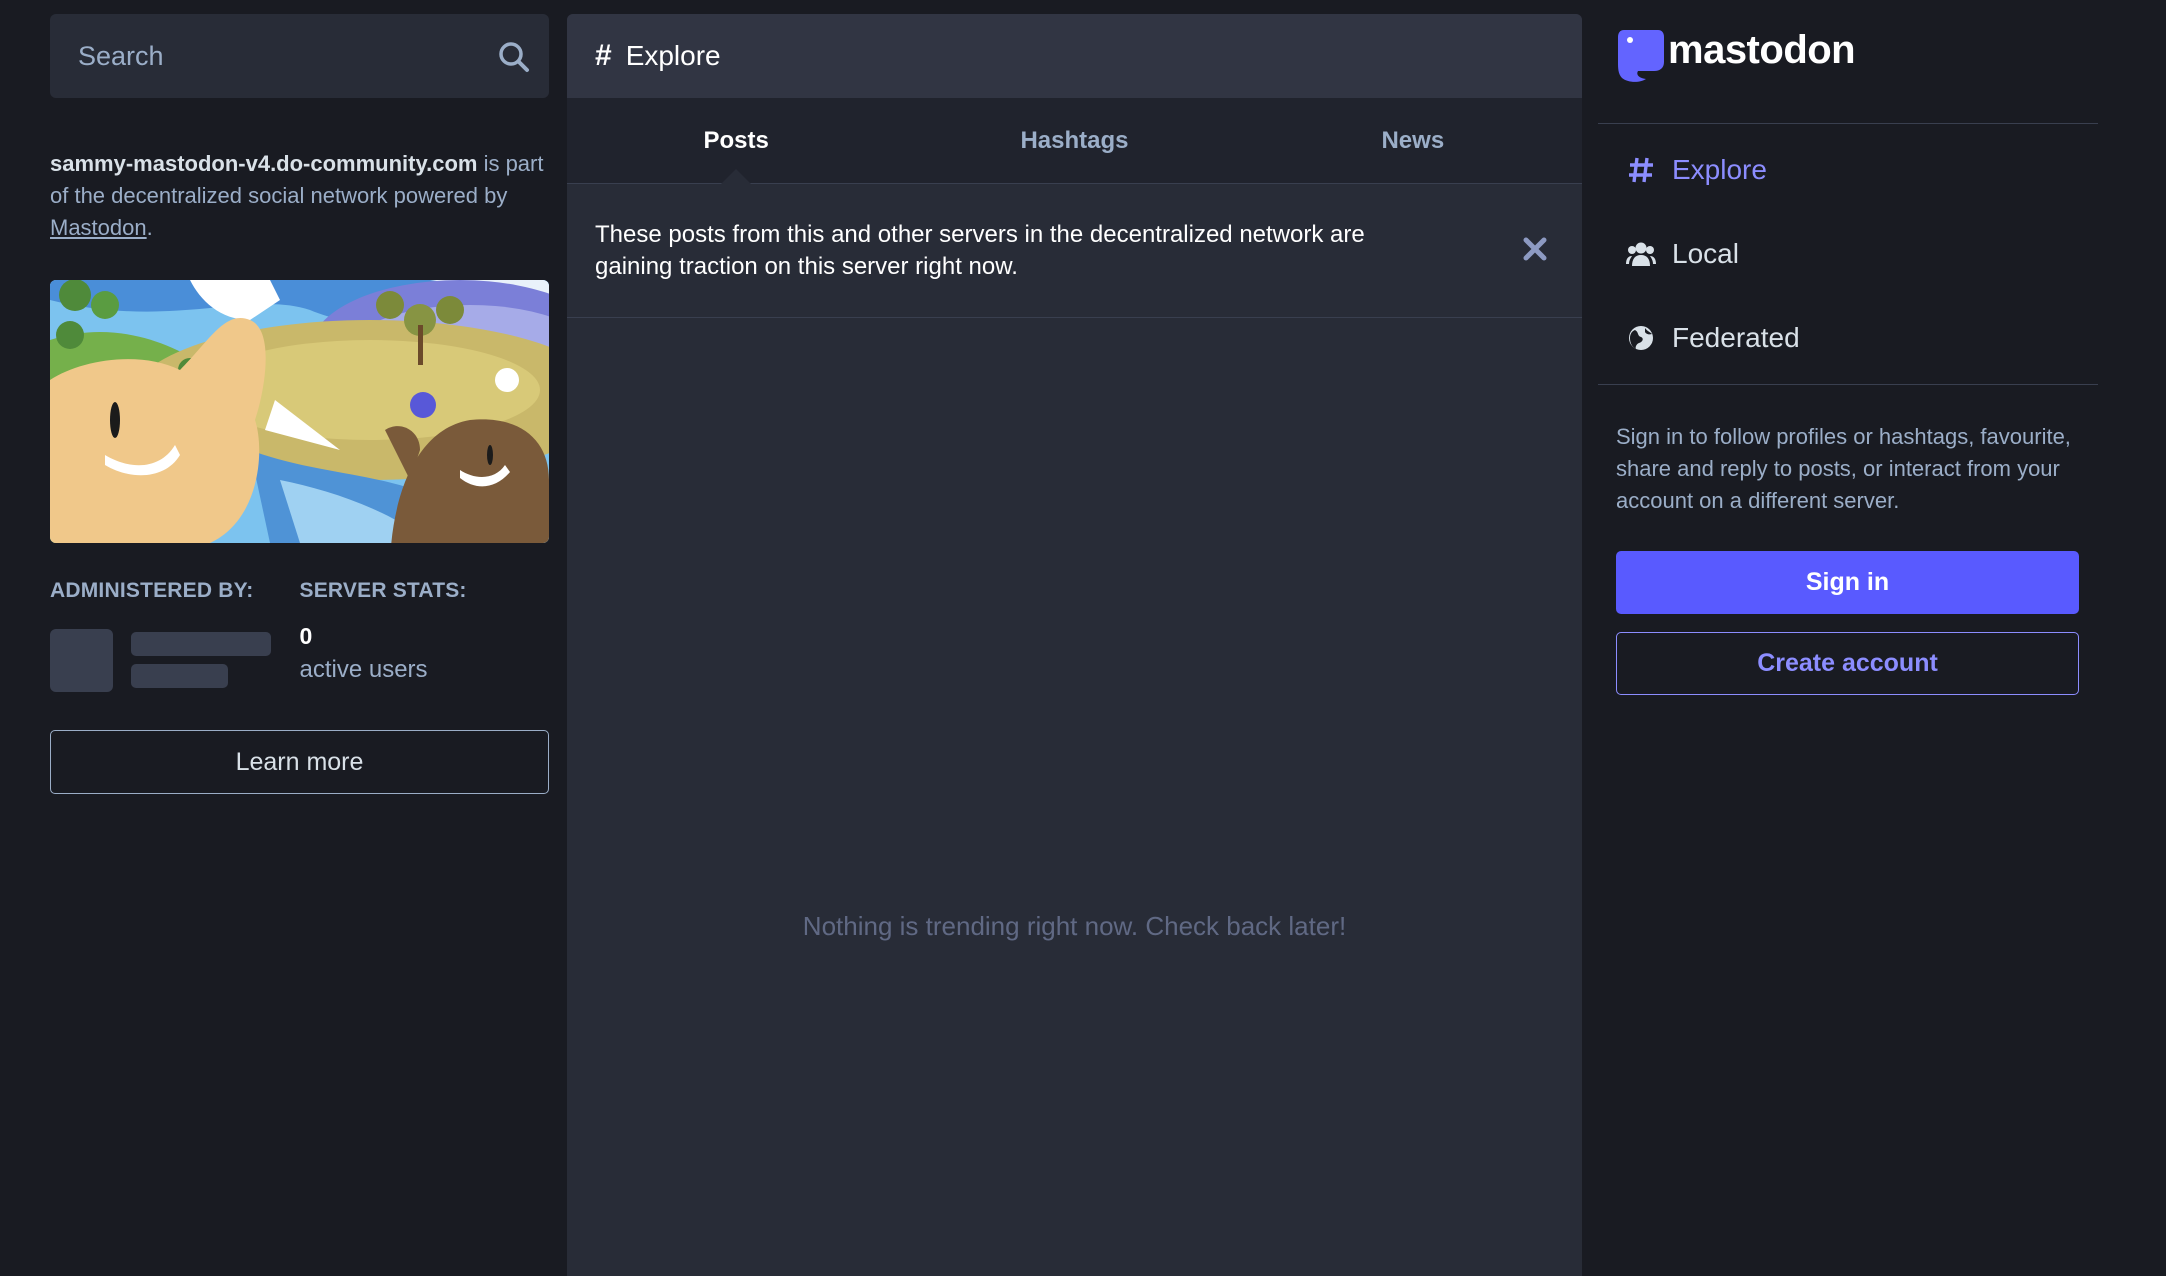  What do you see at coordinates (673, 55) in the screenshot?
I see `column-title: Explore` at bounding box center [673, 55].